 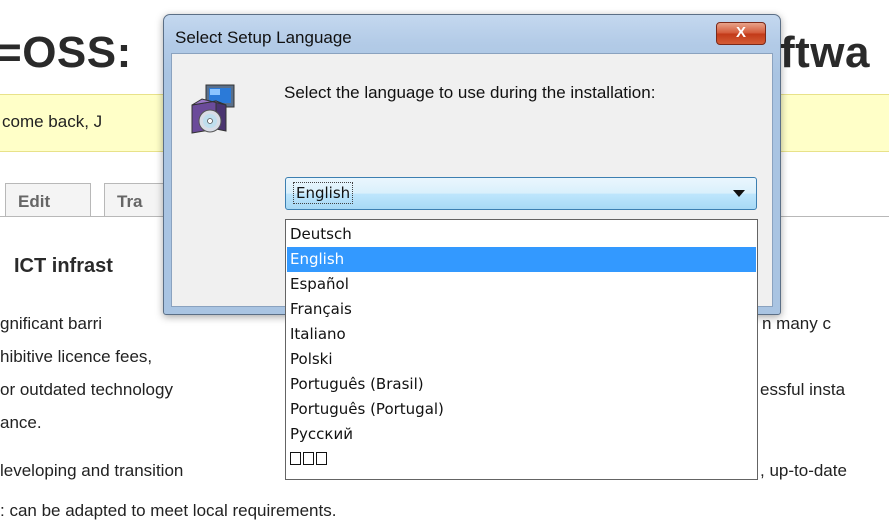 What do you see at coordinates (130, 201) in the screenshot?
I see `tab-translate-label: Tra` at bounding box center [130, 201].